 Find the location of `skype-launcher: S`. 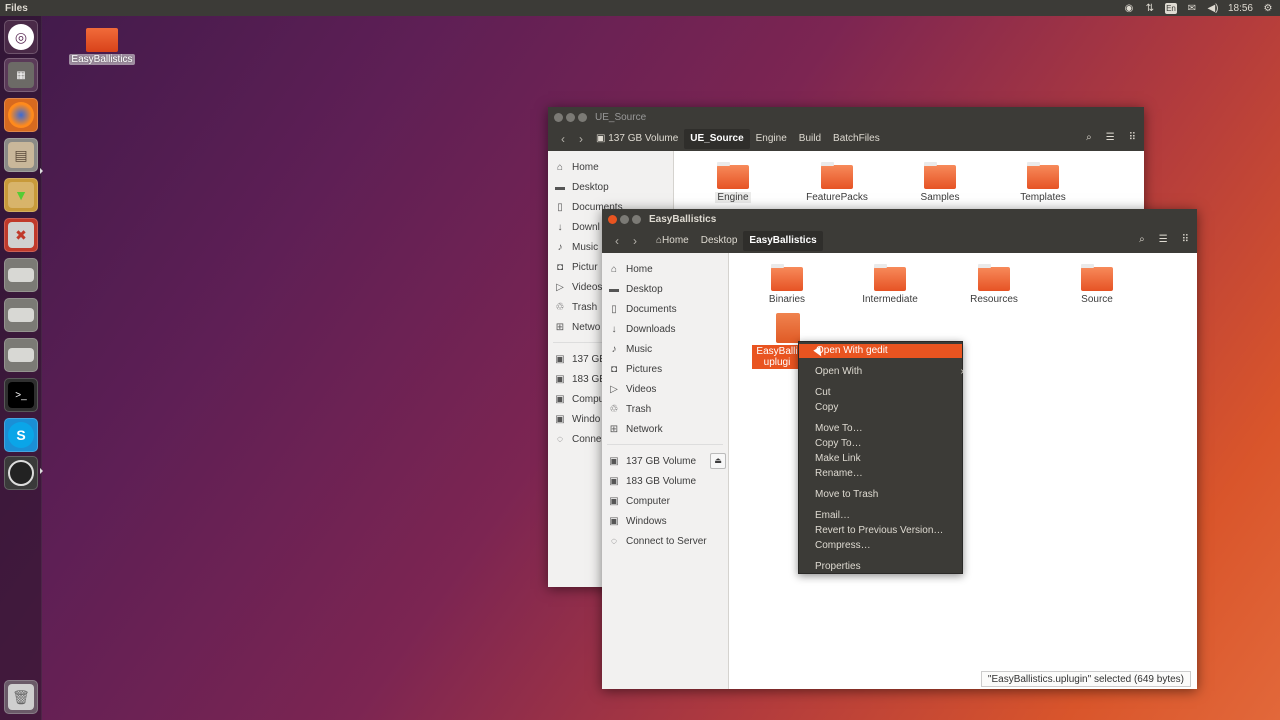

skype-launcher: S is located at coordinates (21, 435).